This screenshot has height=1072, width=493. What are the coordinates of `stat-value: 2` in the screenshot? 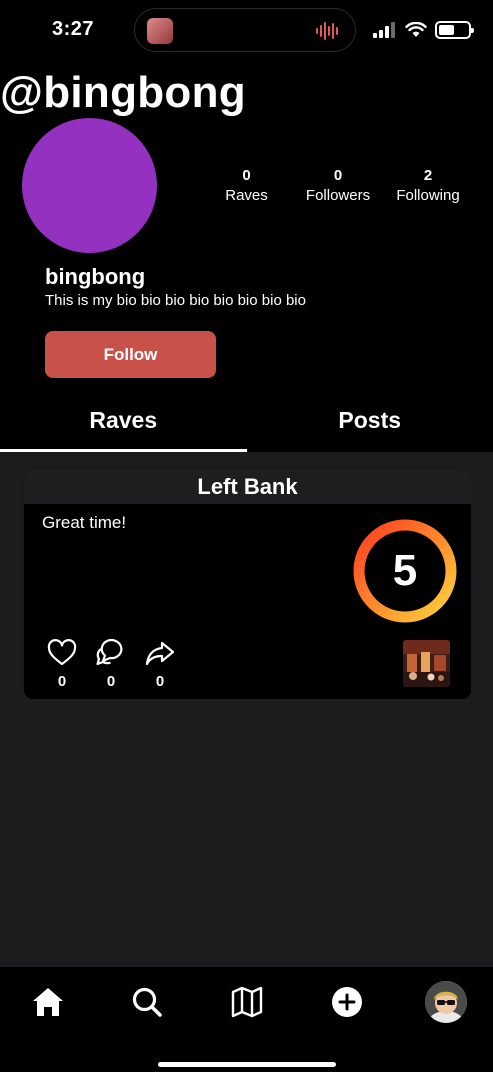 It's located at (428, 175).